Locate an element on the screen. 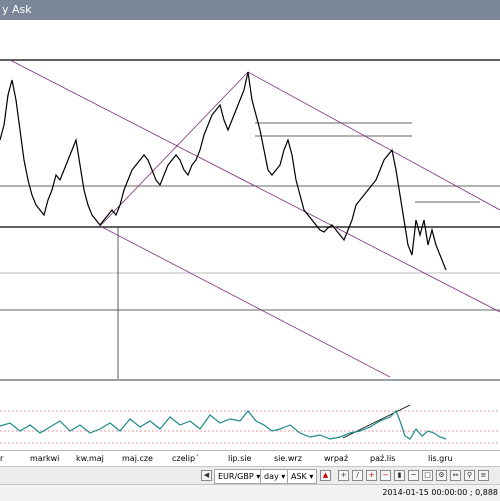 The width and height of the screenshot is (500, 501). time-tick: kw.maj is located at coordinates (90, 458).